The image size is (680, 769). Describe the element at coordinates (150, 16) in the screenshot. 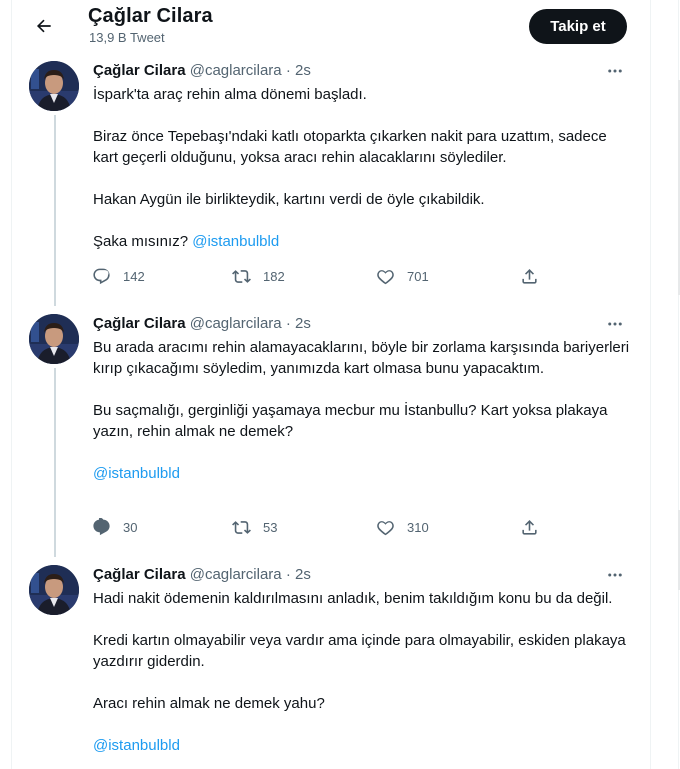

I see `profile-name: Çağlar Cilara` at that location.